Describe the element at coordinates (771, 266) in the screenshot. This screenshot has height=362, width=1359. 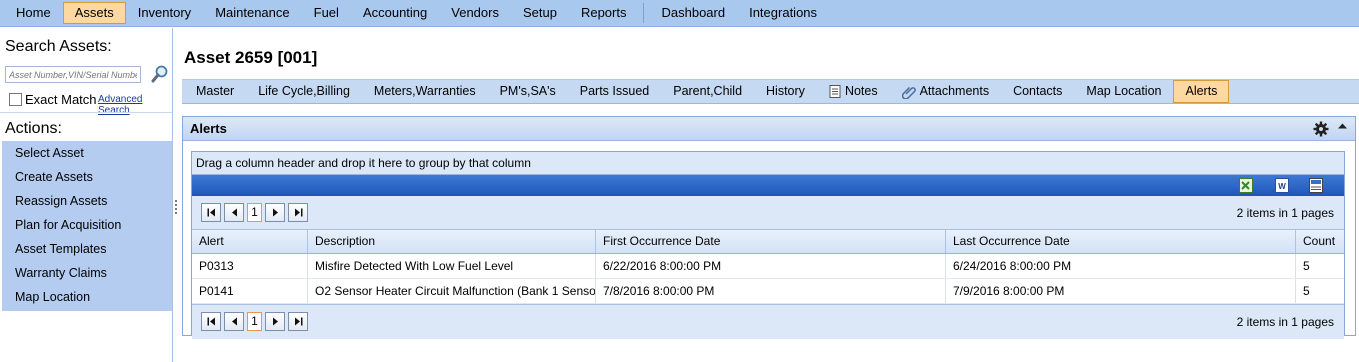
I see `cell-first-occurrence: 6/22/2016 8:00:00 PM` at that location.